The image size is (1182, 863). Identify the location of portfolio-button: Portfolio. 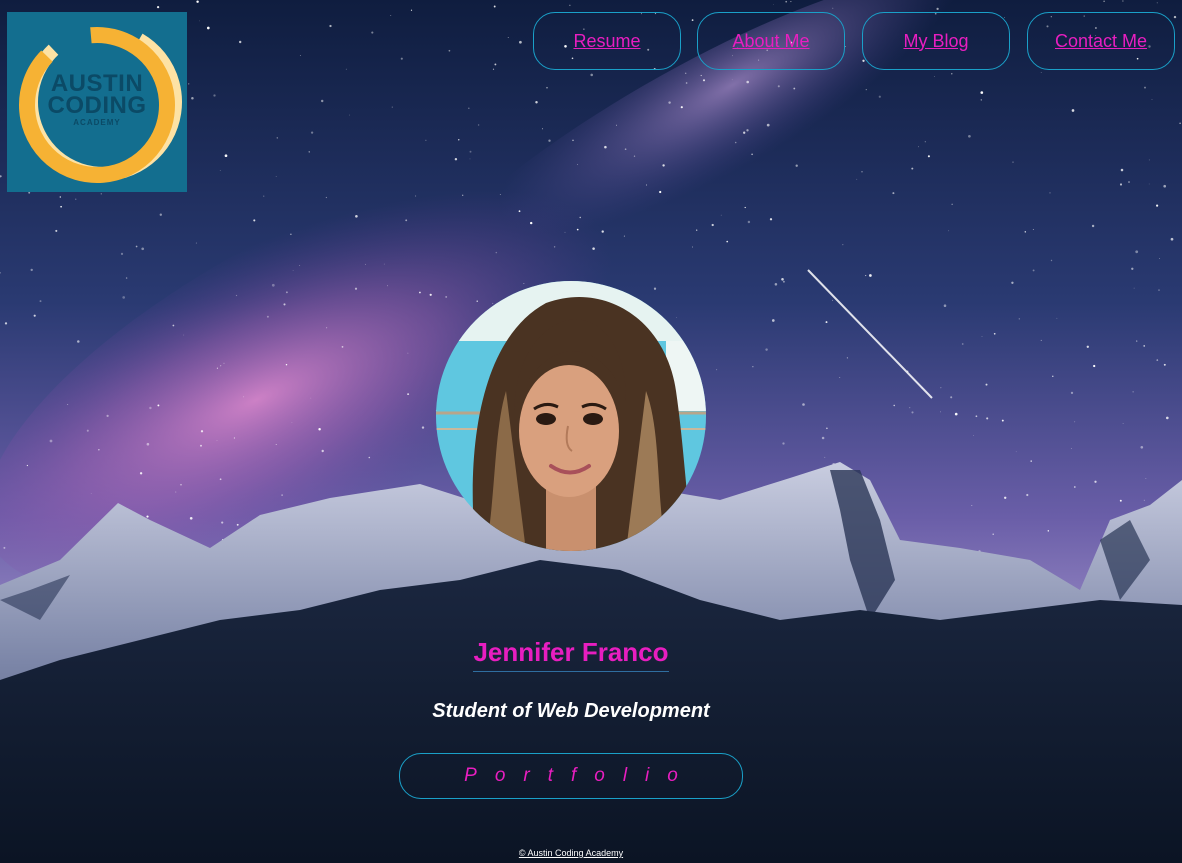
(571, 776).